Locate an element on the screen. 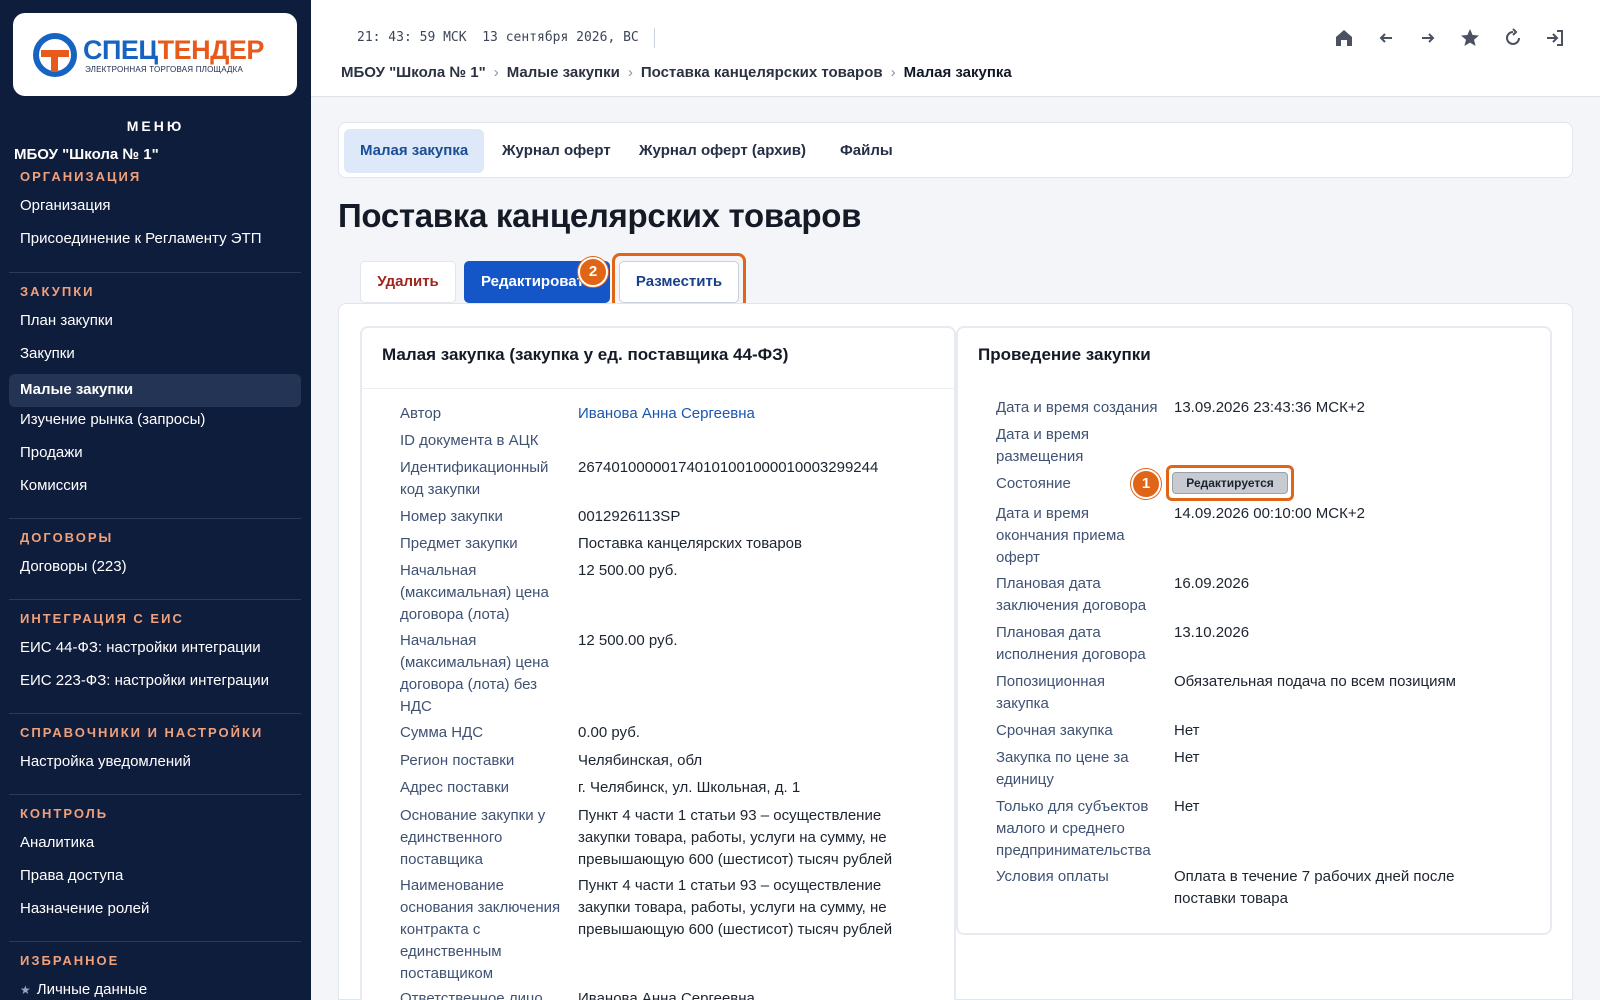  field-label: Плановая дата исполнения договора is located at coordinates (1071, 643).